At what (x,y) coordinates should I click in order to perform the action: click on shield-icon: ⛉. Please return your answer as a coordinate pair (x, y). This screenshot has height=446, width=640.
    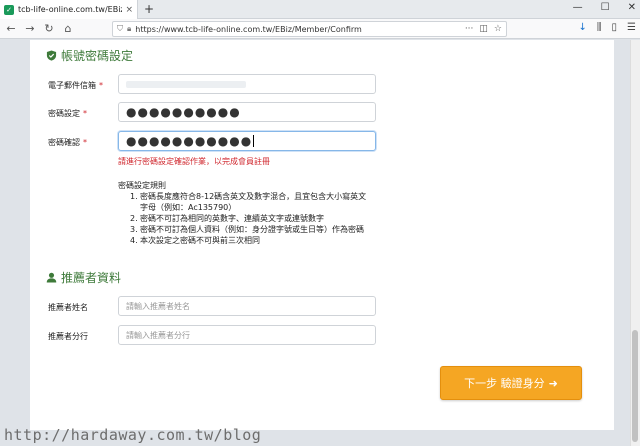
    Looking at the image, I should click on (120, 29).